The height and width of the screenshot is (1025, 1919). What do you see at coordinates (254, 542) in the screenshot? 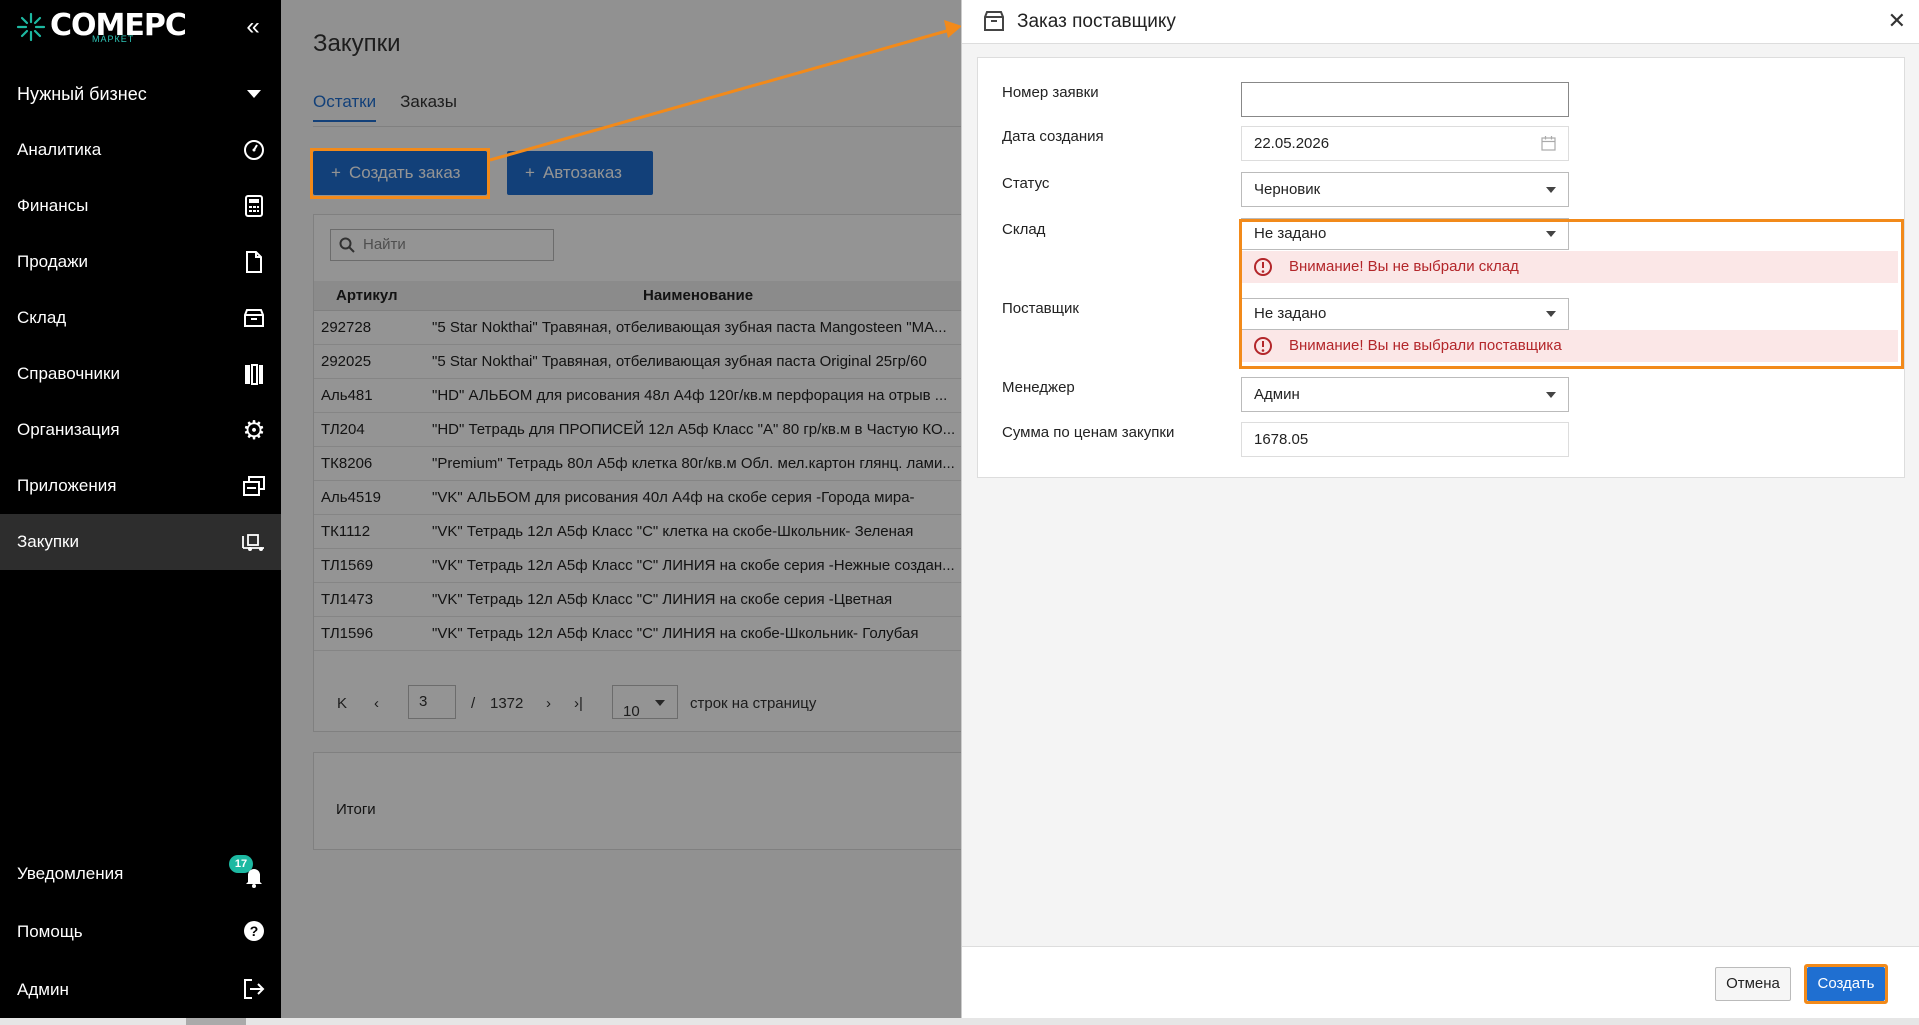
I see `truck-icon` at bounding box center [254, 542].